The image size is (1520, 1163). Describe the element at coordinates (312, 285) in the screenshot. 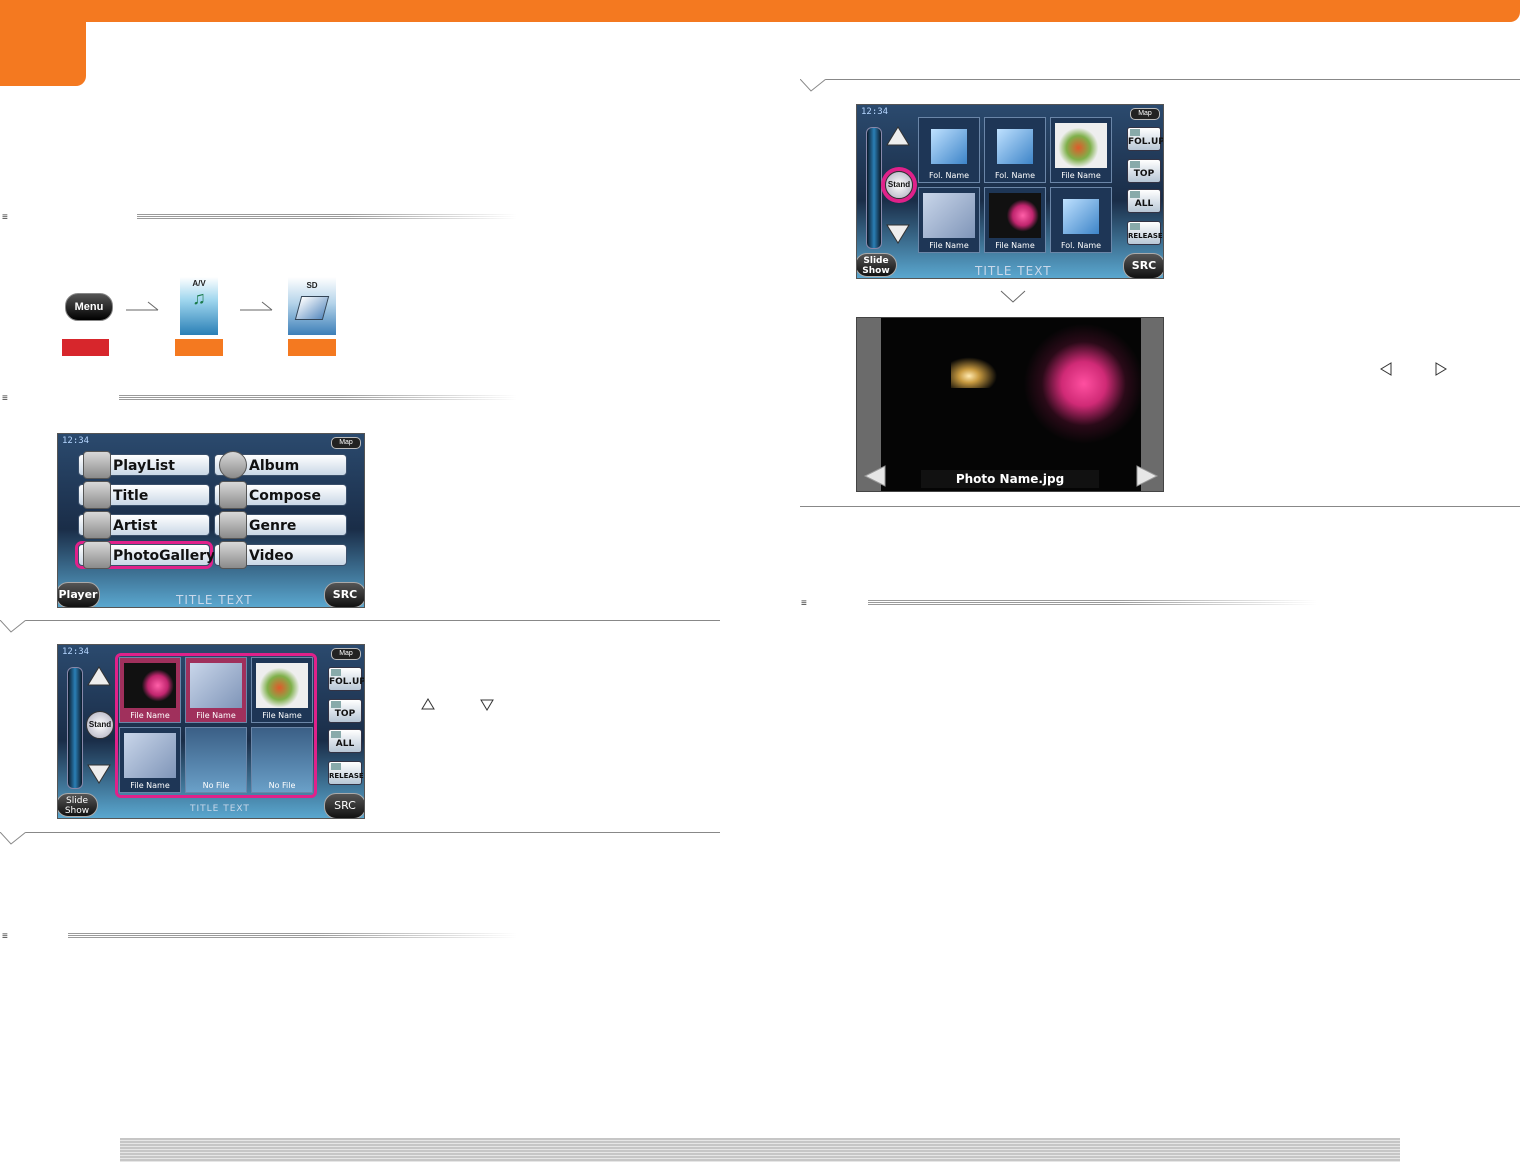

I see `sd-label: SD` at that location.